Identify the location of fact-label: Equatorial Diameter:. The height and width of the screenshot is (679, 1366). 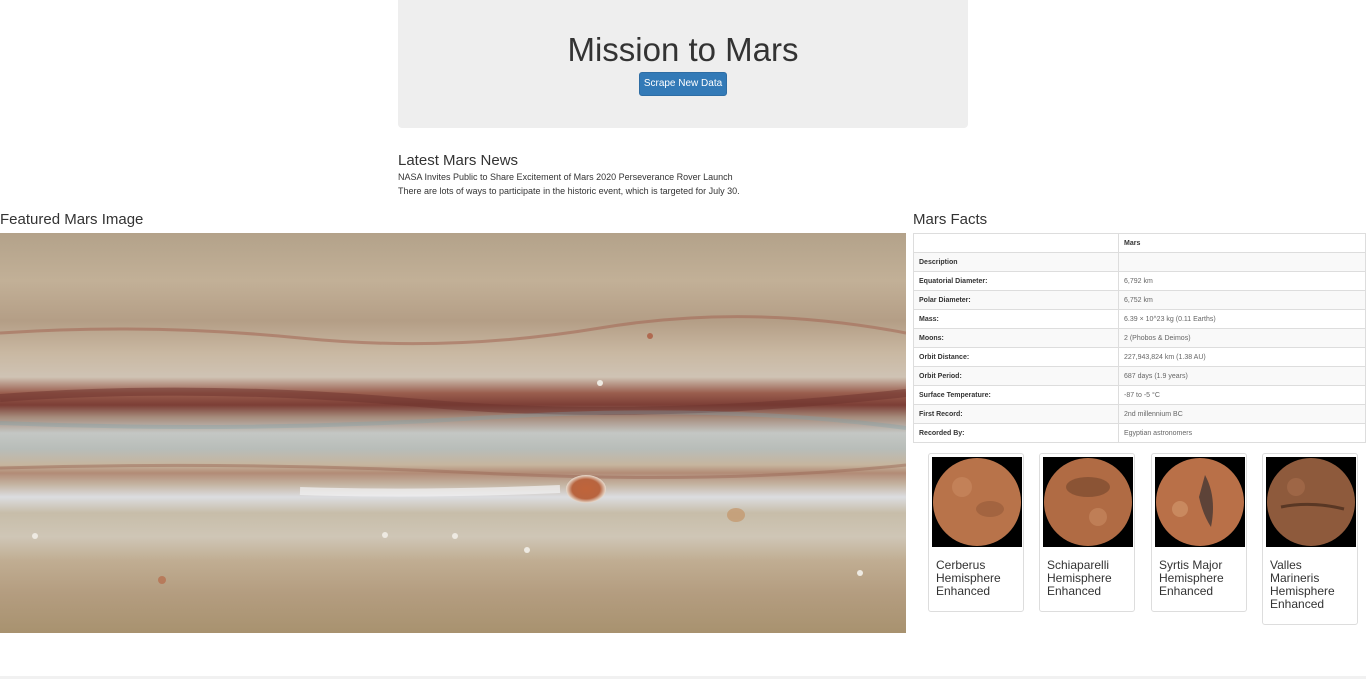
(1016, 281).